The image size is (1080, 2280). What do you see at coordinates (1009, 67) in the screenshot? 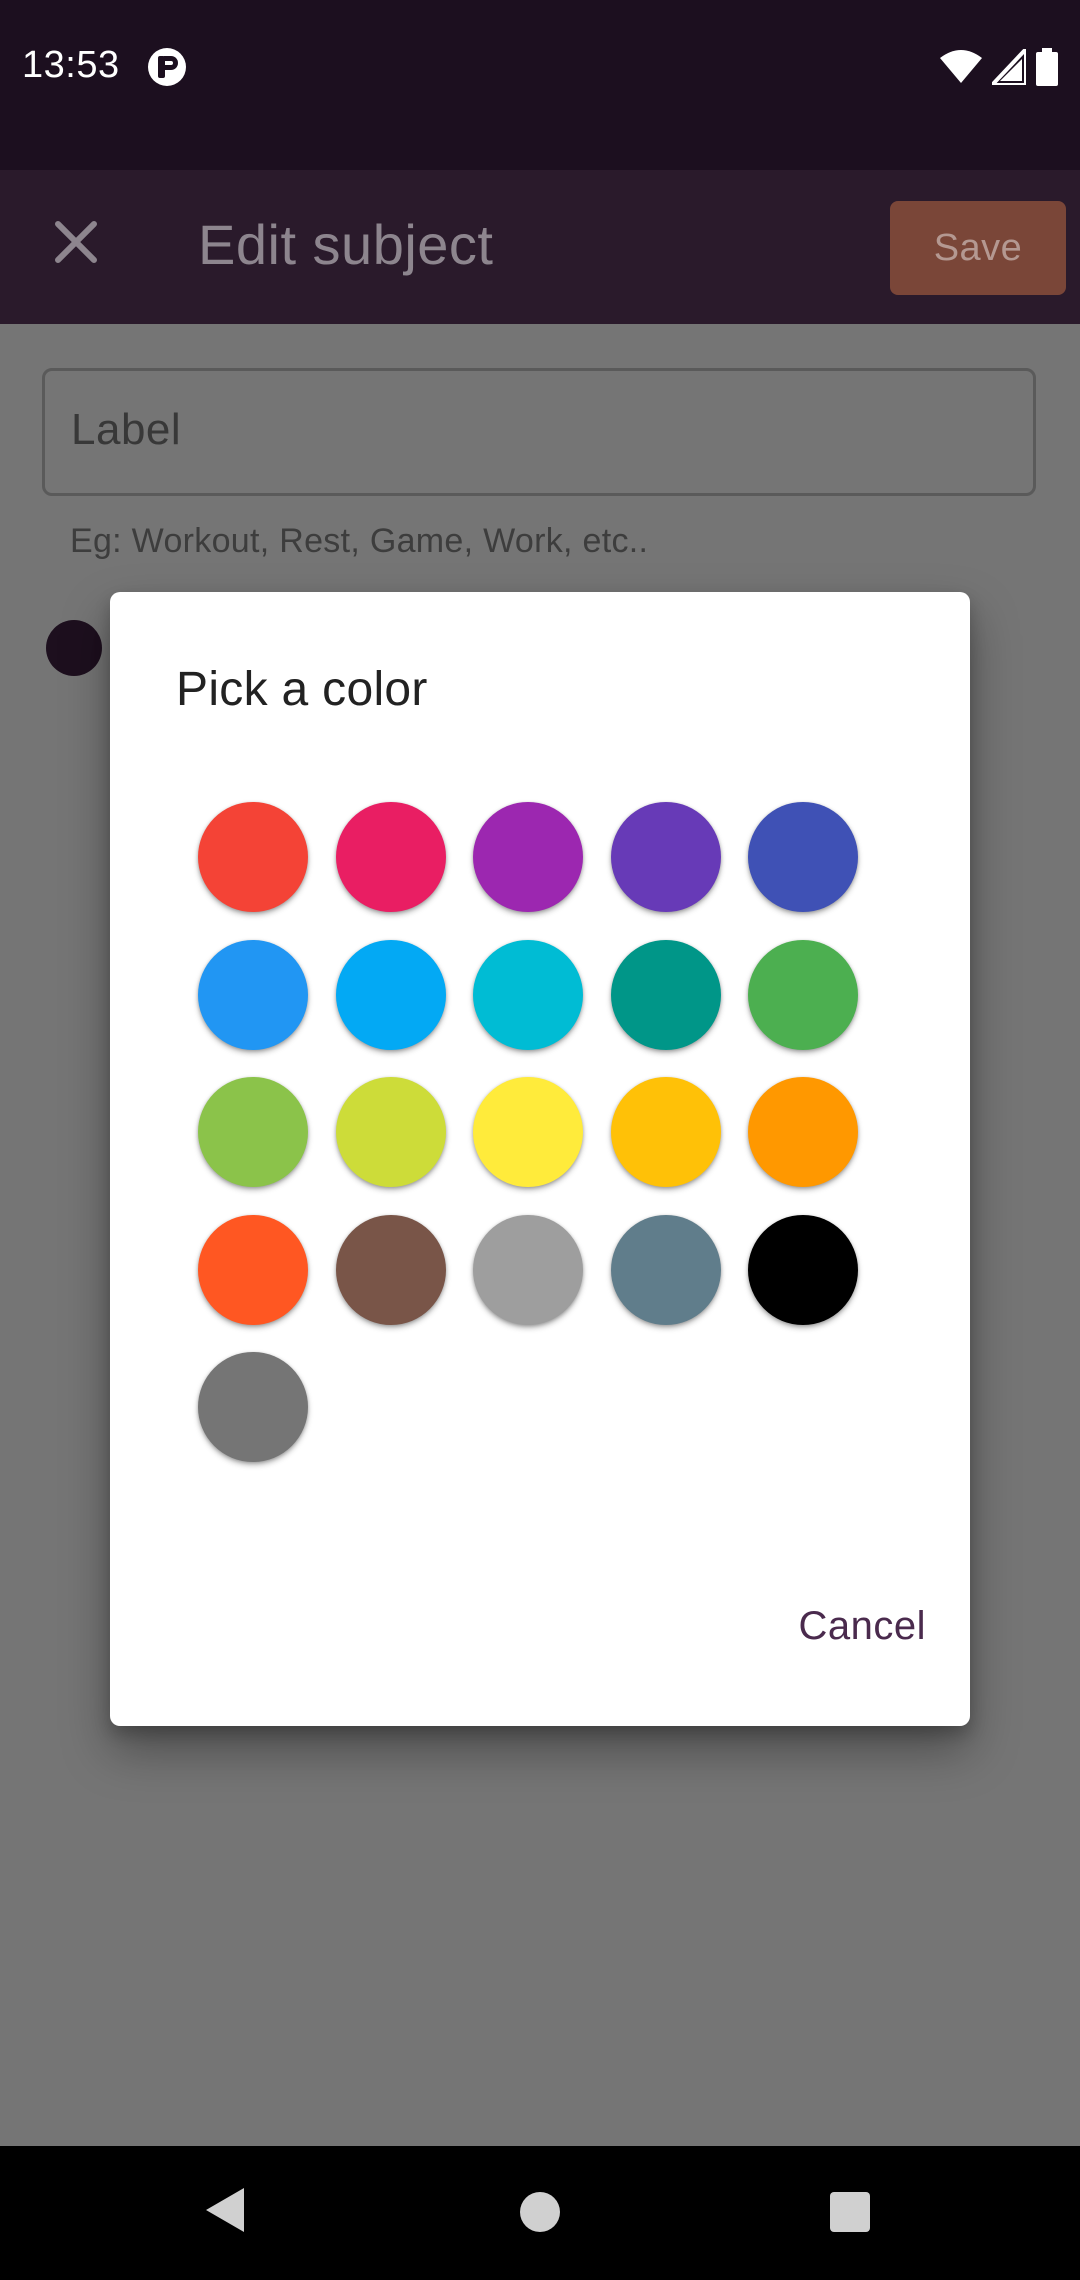
I see `cellular-signal-icon` at bounding box center [1009, 67].